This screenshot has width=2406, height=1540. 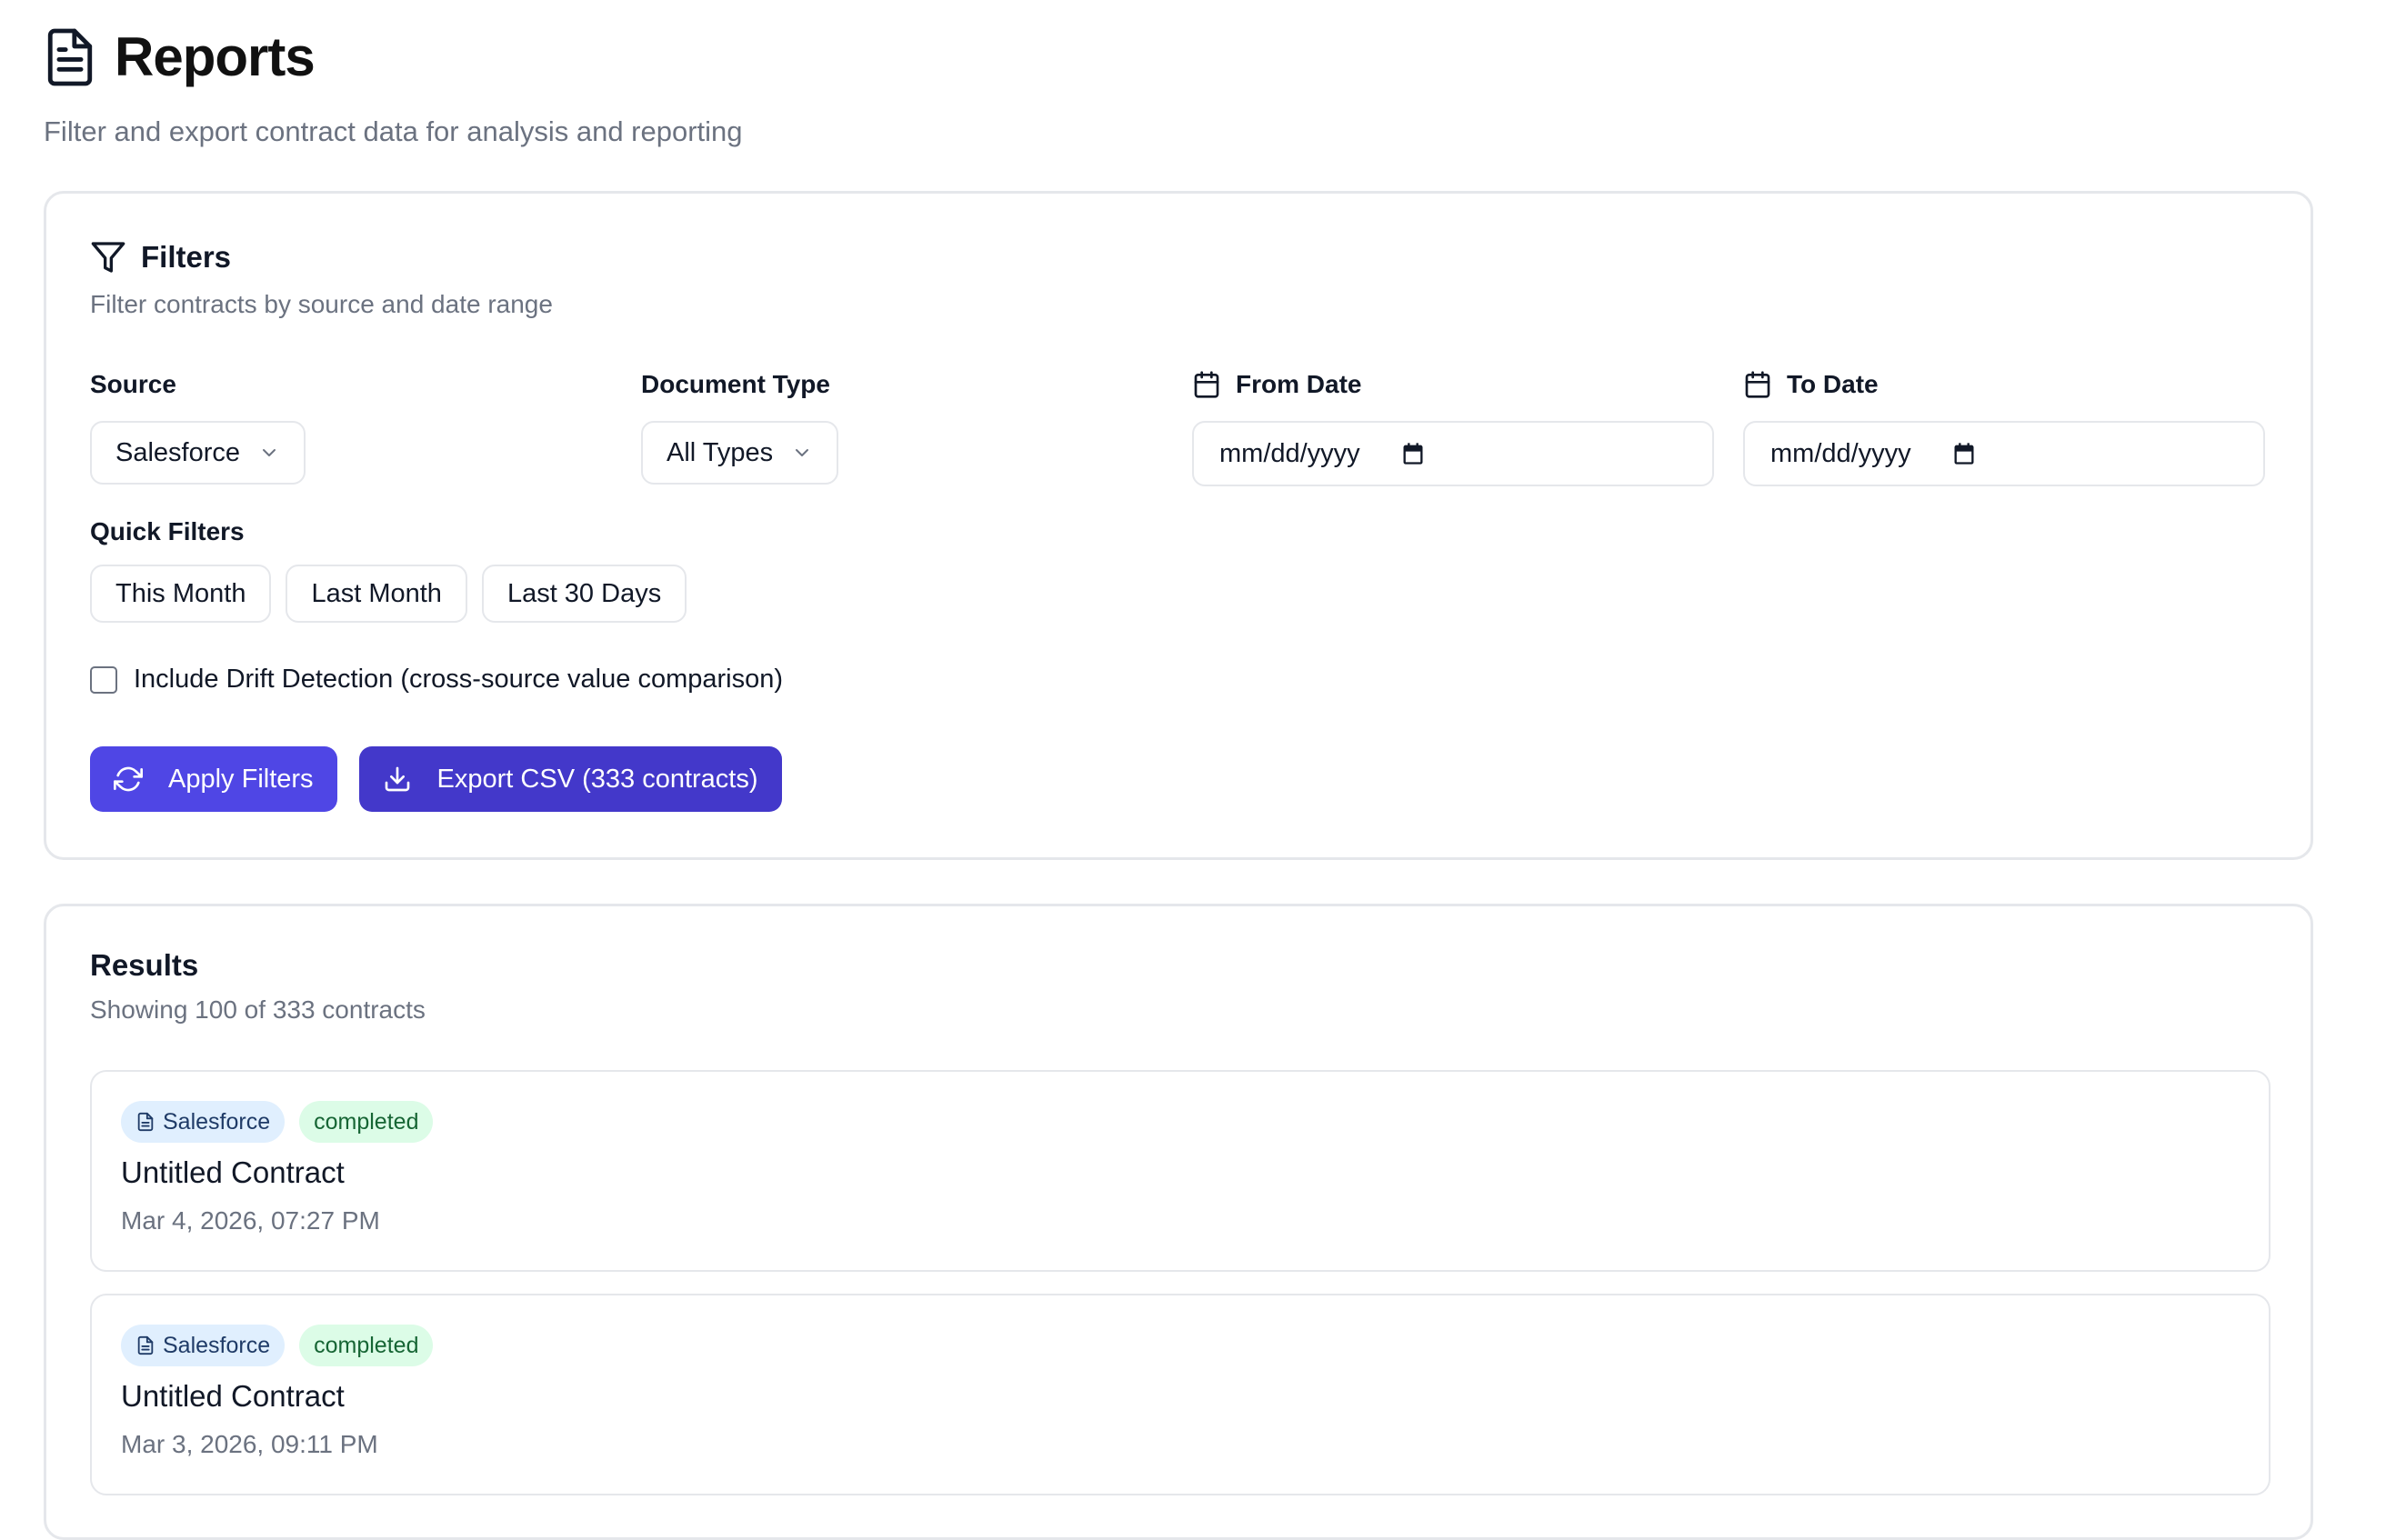 I want to click on export-csv-button: Export CSV (333 contracts), so click(x=570, y=779).